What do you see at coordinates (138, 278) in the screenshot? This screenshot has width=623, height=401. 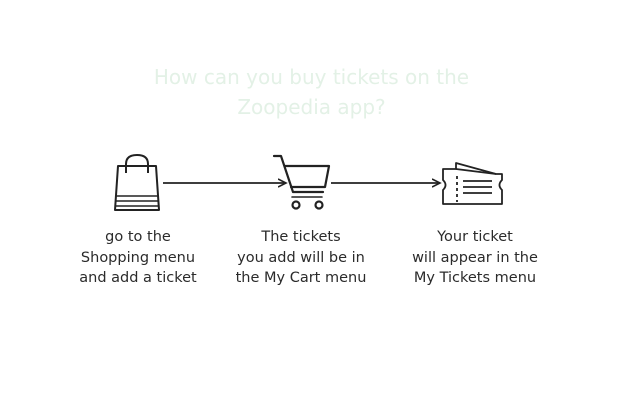 I see `step-1-line-3: and add a ticket` at bounding box center [138, 278].